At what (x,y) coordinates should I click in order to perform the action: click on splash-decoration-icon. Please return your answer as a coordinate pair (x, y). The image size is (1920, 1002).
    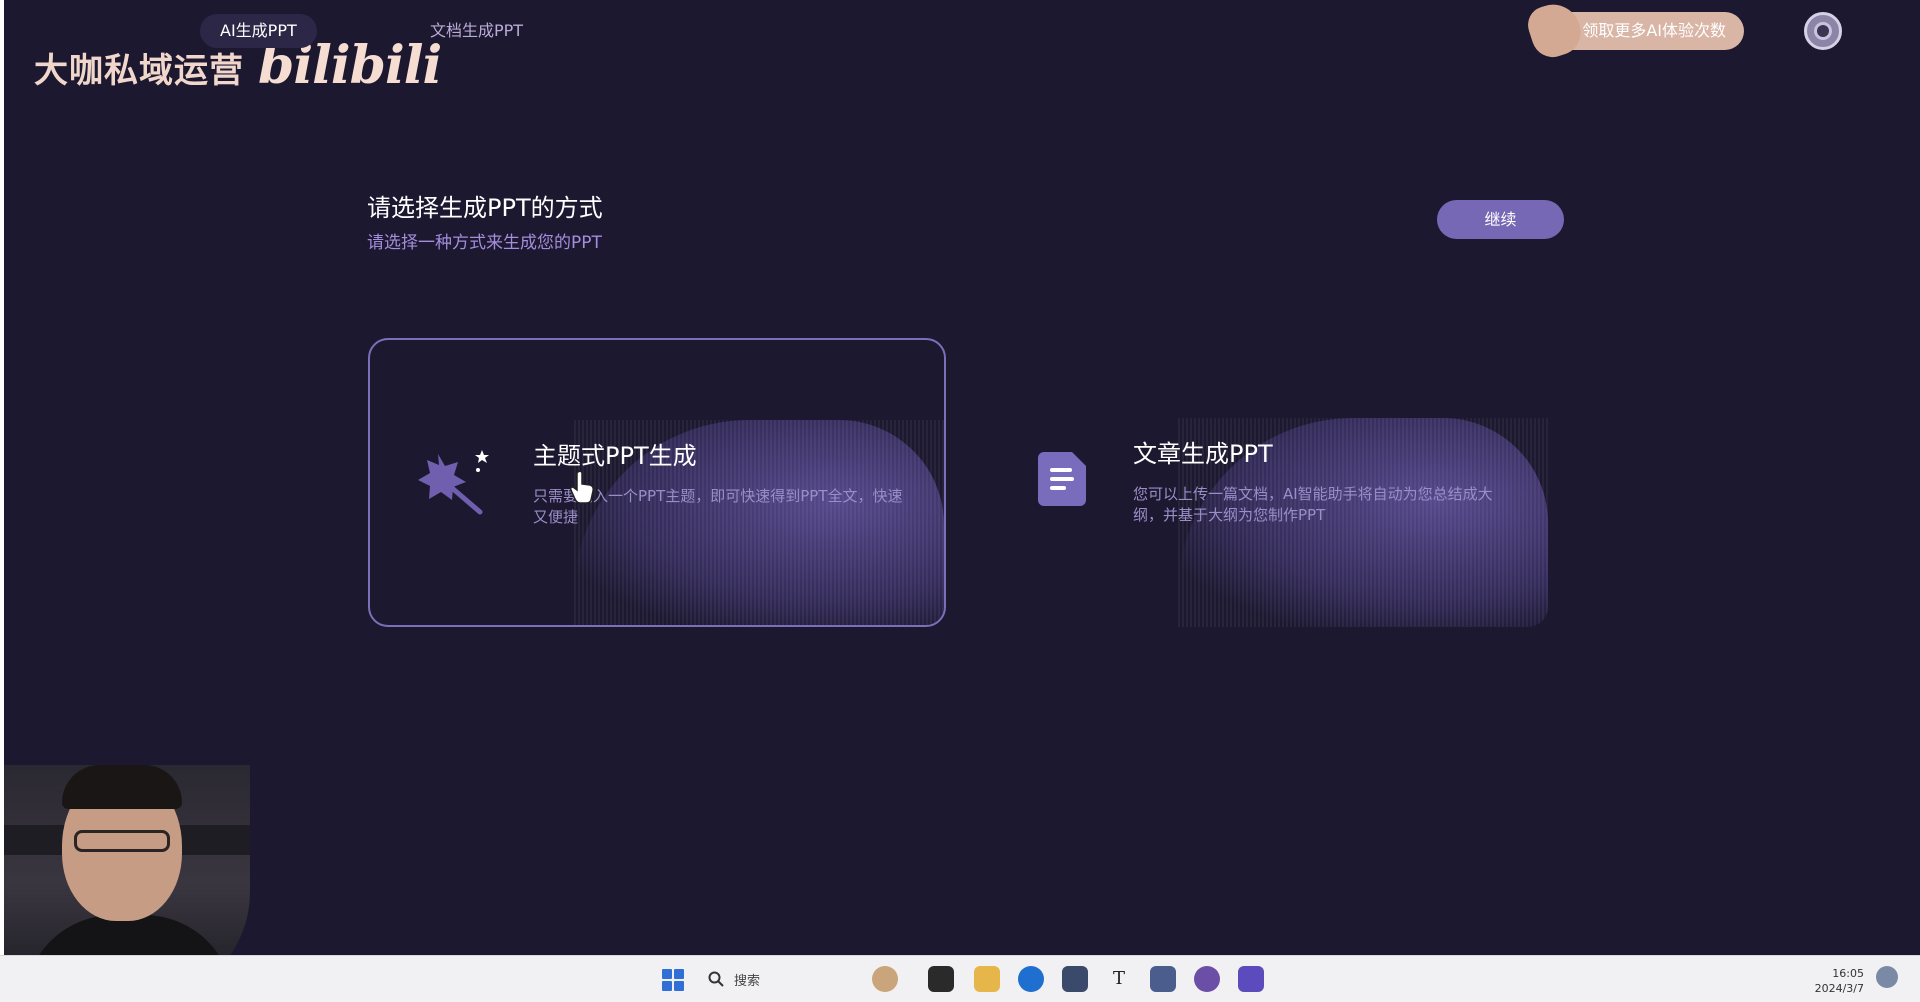
    Looking at the image, I should click on (1555, 31).